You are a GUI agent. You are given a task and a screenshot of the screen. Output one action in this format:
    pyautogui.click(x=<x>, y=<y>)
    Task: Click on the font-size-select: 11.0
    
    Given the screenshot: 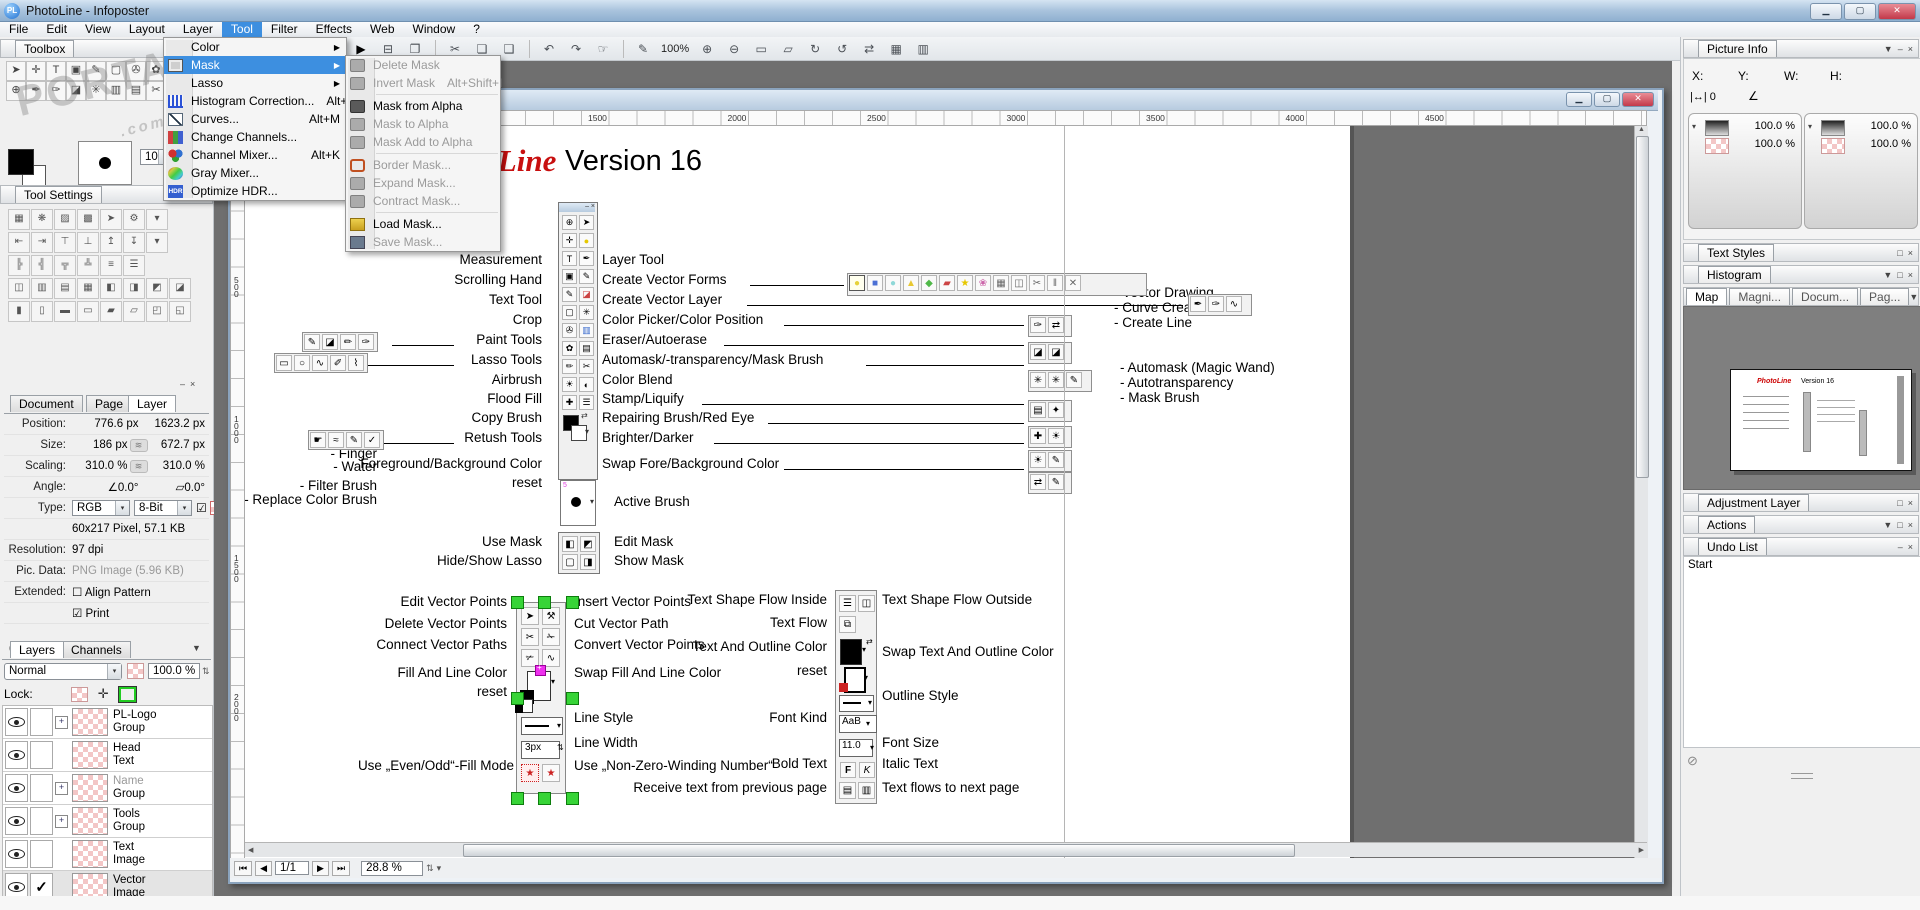 What is the action you would take?
    pyautogui.click(x=856, y=748)
    